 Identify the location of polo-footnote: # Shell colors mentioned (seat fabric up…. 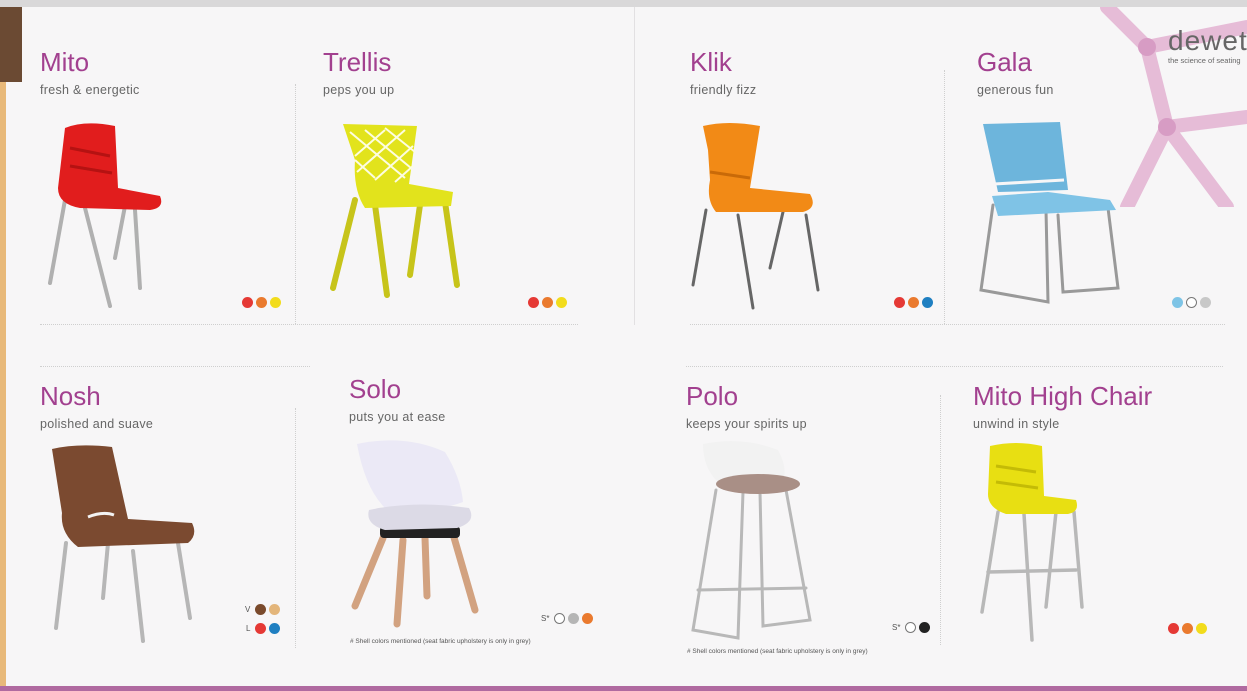
(777, 651).